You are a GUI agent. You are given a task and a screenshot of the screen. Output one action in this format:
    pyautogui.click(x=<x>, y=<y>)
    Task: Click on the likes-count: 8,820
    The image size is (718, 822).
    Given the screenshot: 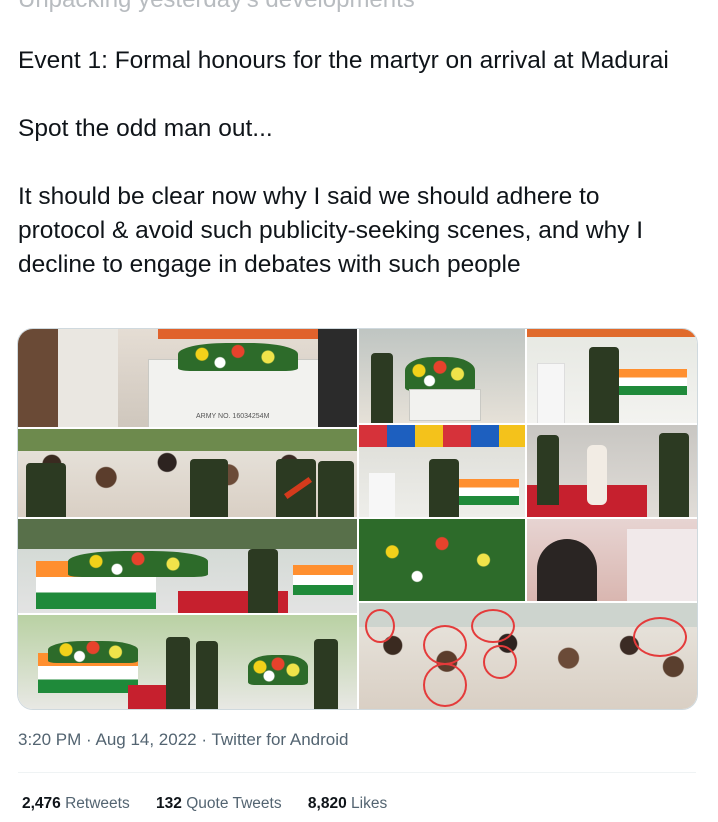 What is the action you would take?
    pyautogui.click(x=327, y=803)
    